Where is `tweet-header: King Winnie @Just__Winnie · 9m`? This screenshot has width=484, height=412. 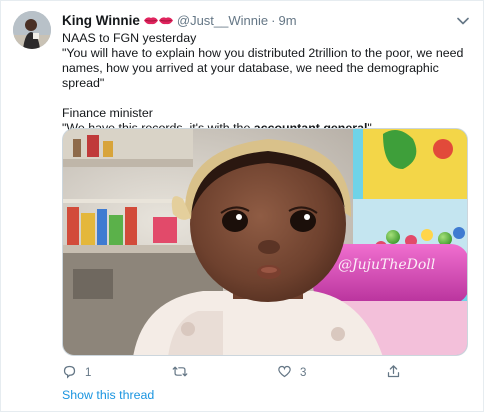 tweet-header: King Winnie @Just__Winnie · 9m is located at coordinates (266, 20).